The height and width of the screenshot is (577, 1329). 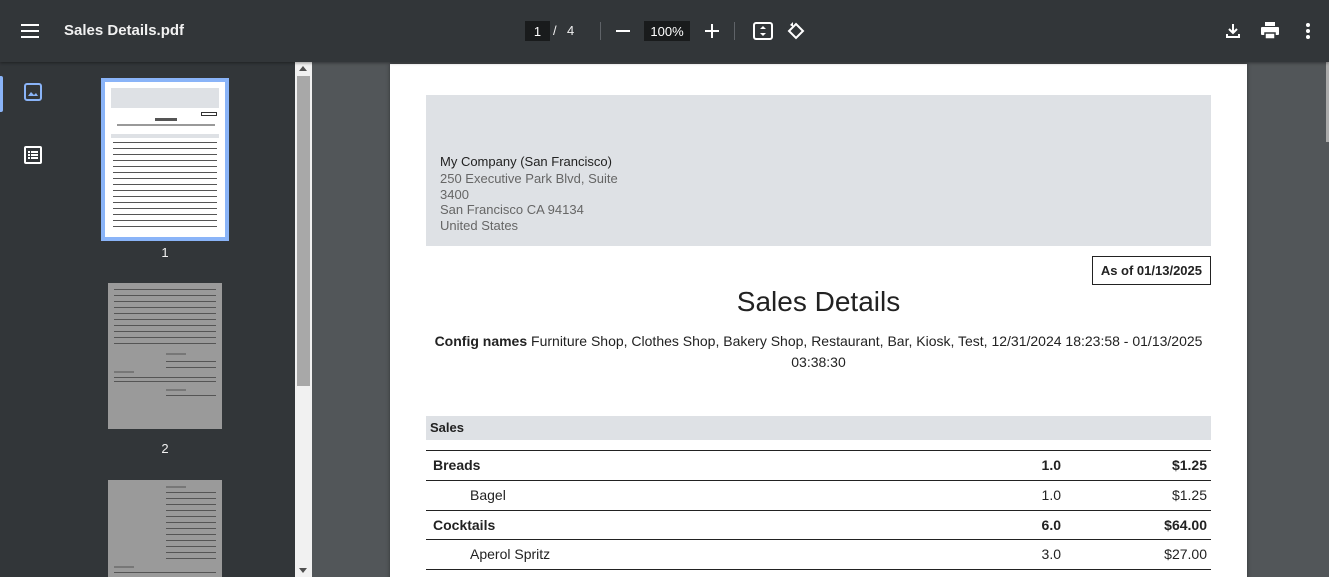 I want to click on fit-page-icon, so click(x=763, y=31).